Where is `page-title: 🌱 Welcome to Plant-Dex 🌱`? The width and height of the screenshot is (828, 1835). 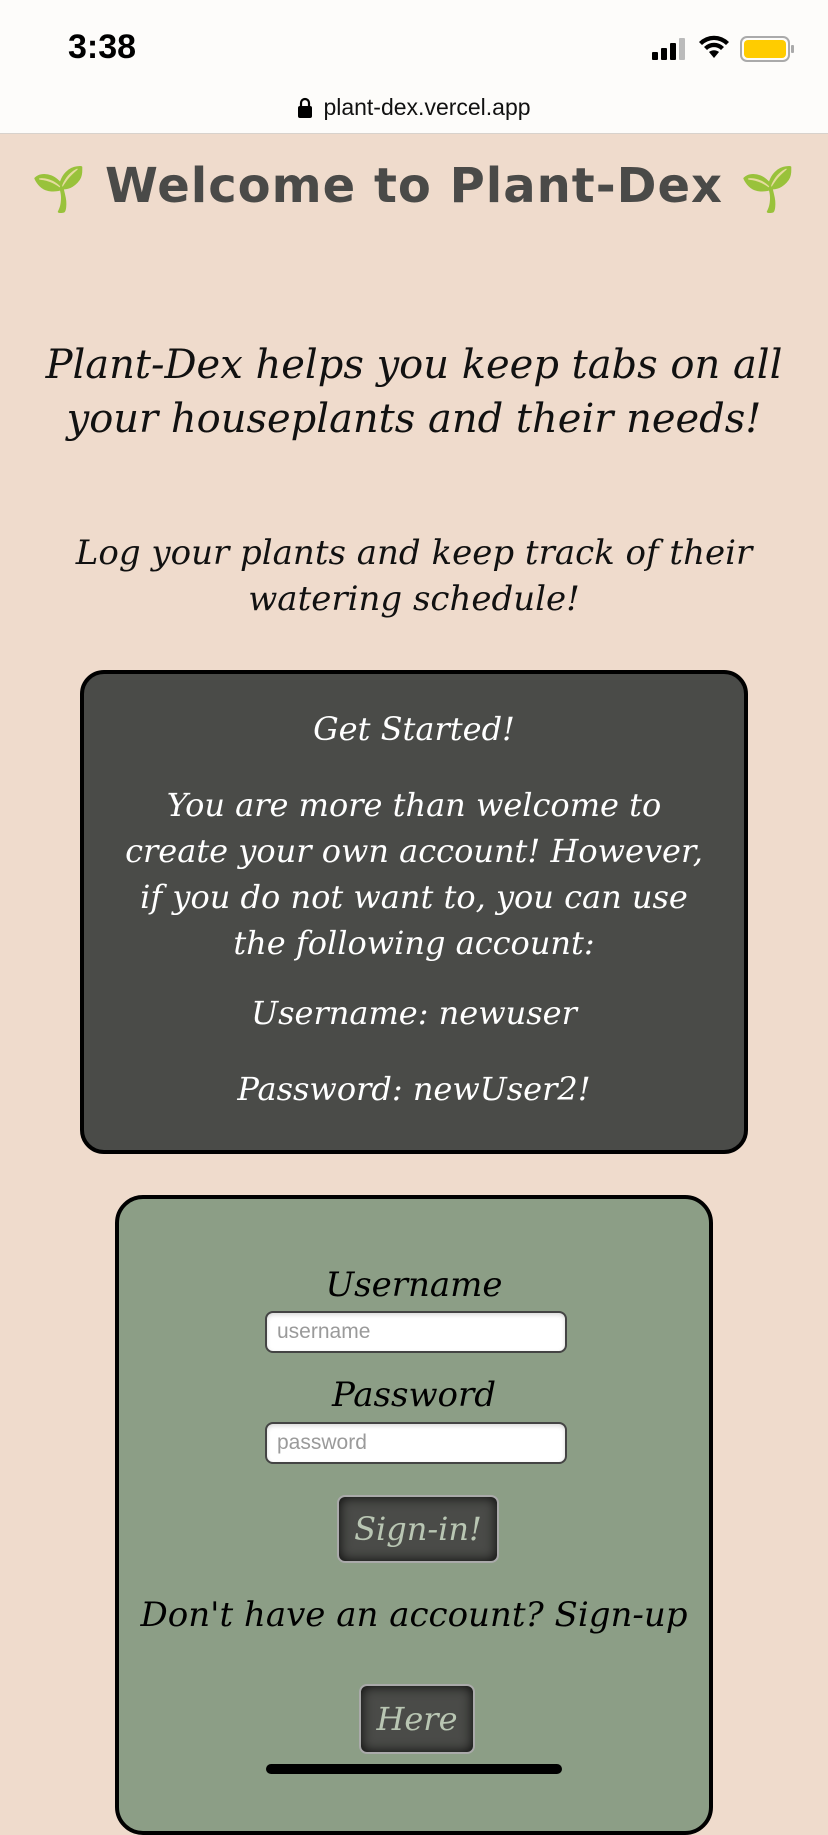
page-title: 🌱 Welcome to Plant-Dex 🌱 is located at coordinates (414, 186).